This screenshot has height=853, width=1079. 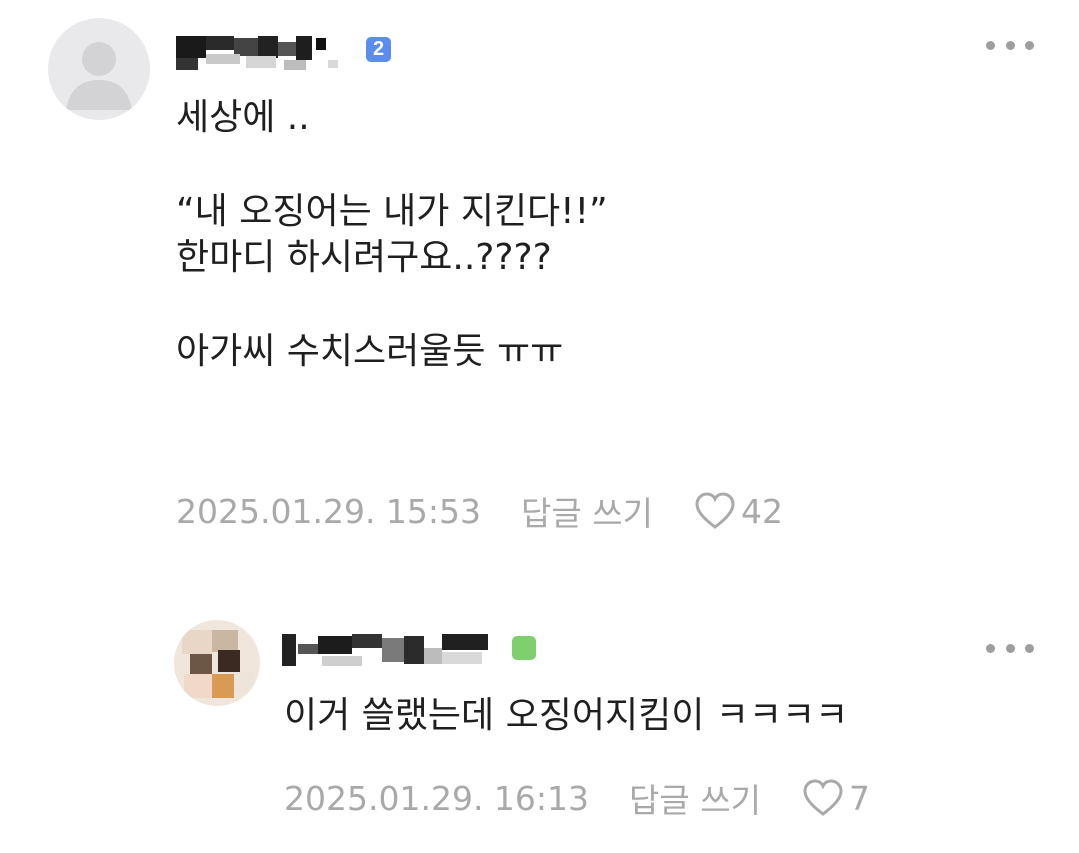 What do you see at coordinates (738, 511) in the screenshot?
I see `like-button: 42` at bounding box center [738, 511].